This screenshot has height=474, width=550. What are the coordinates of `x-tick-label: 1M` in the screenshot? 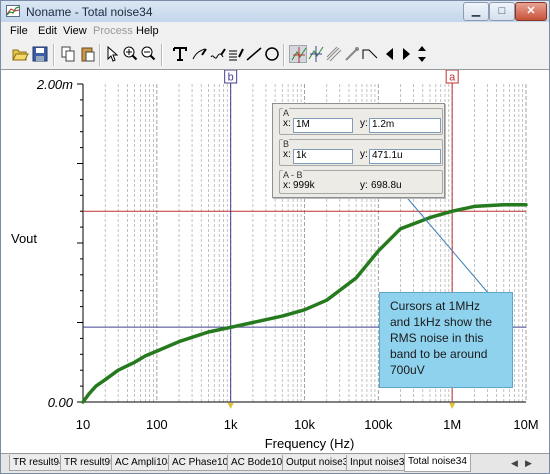 It's located at (452, 424).